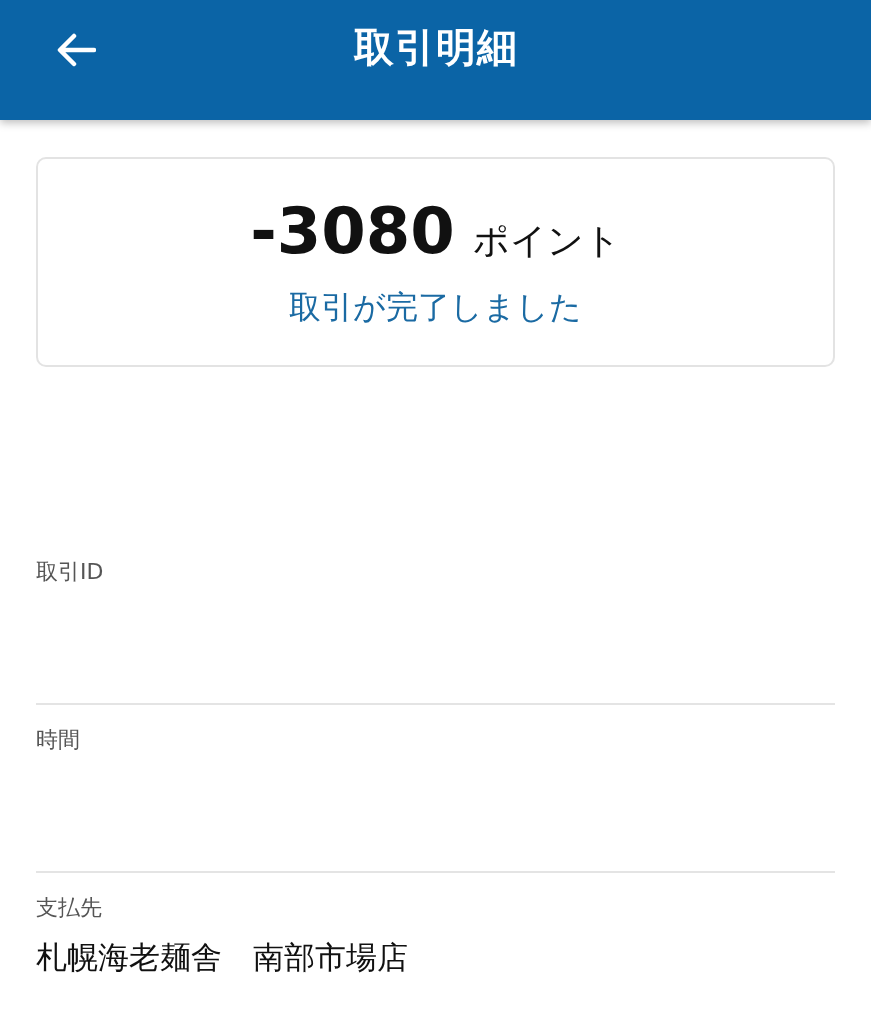  I want to click on back-arrow-icon, so click(76, 50).